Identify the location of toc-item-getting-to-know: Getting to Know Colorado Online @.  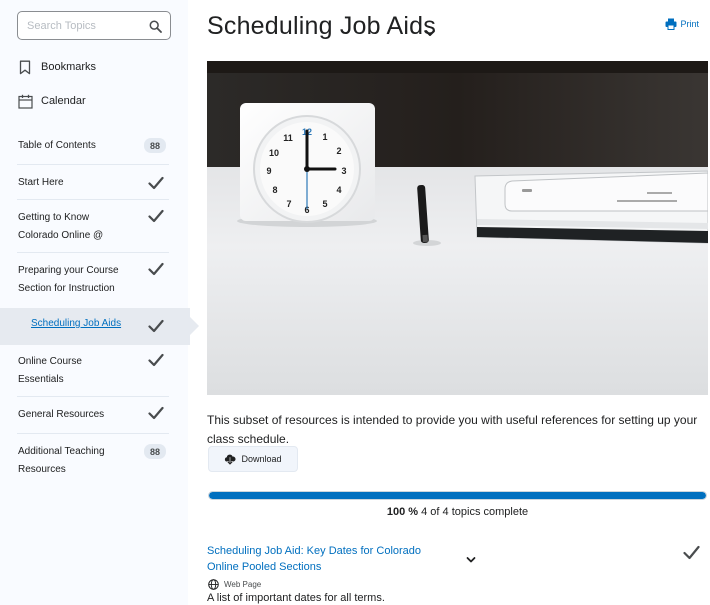
(94, 227).